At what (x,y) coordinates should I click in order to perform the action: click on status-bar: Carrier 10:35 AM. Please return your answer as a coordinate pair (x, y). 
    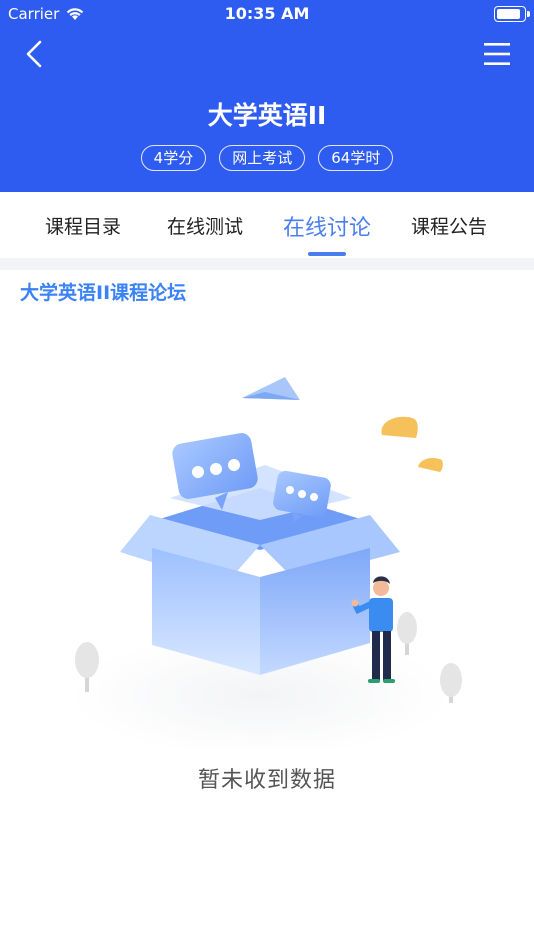
    Looking at the image, I should click on (267, 15).